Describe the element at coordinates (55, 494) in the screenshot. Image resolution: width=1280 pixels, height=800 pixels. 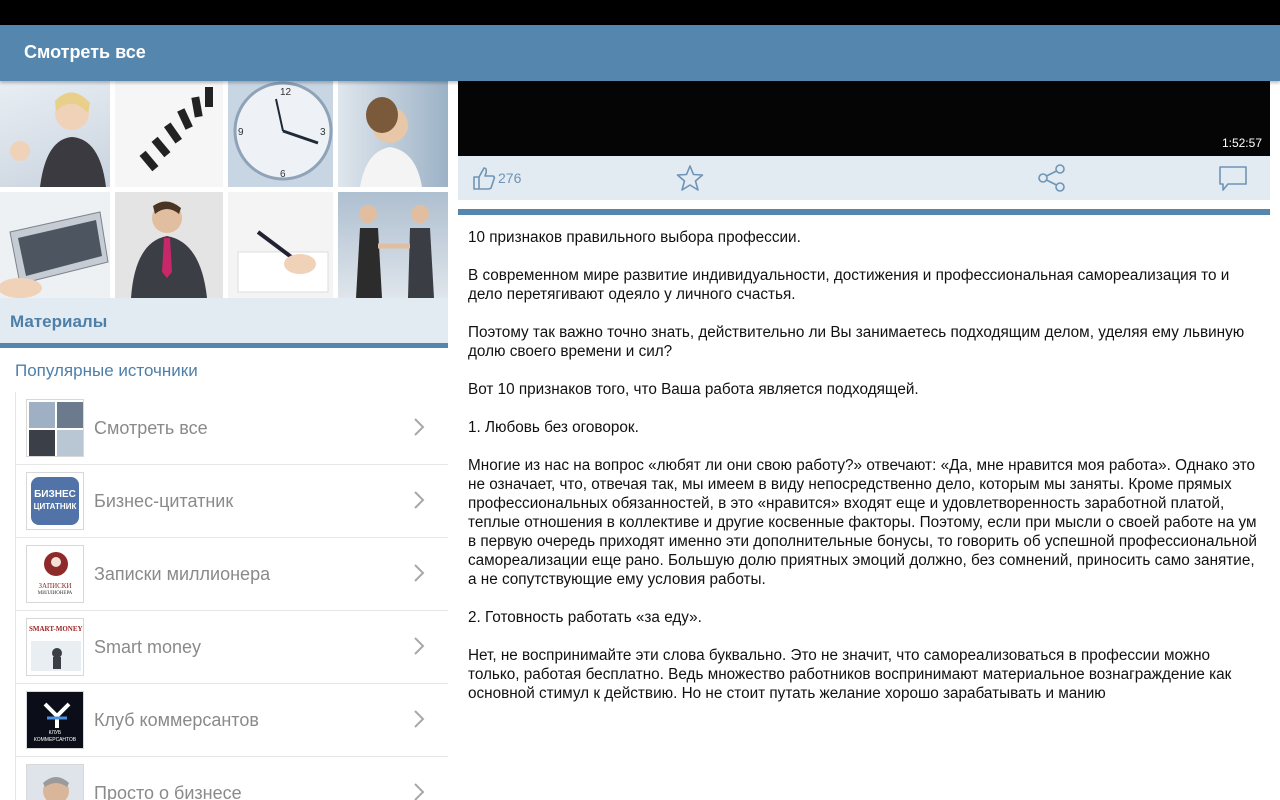
I see `logo-text: БИЗНЕС` at that location.